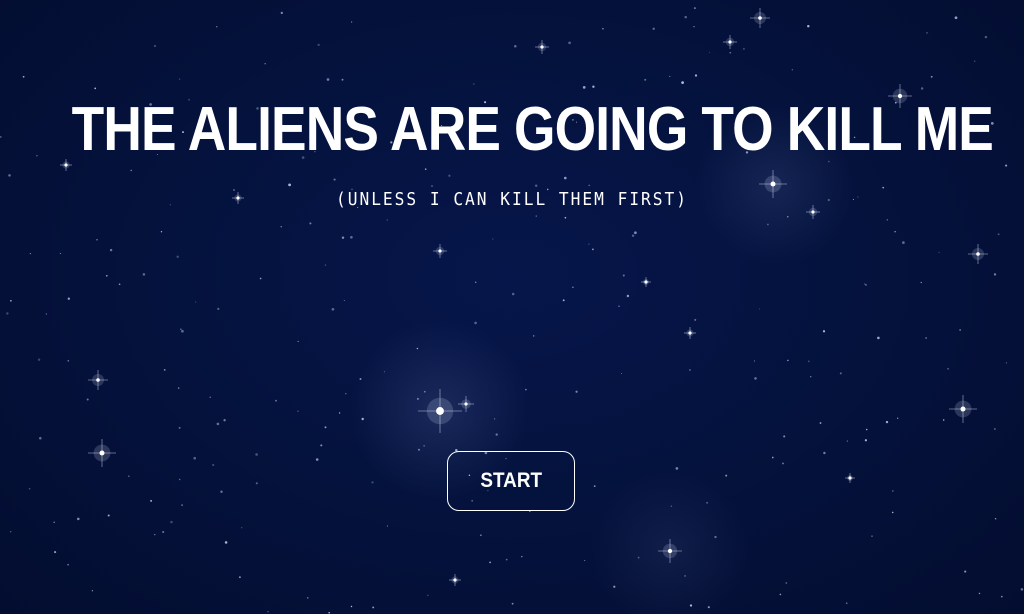 The image size is (1024, 614). What do you see at coordinates (511, 199) in the screenshot?
I see `game-subtitle: (UNLESS I CAN KILL THEM FIRST)` at bounding box center [511, 199].